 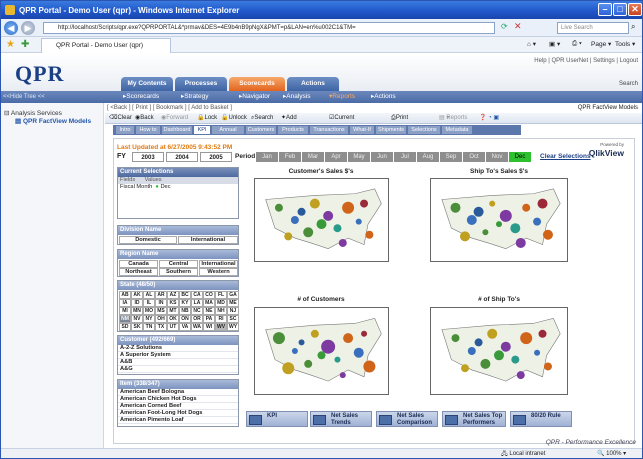 What do you see at coordinates (148, 240) in the screenshot?
I see `division-domestic: Domestic` at bounding box center [148, 240].